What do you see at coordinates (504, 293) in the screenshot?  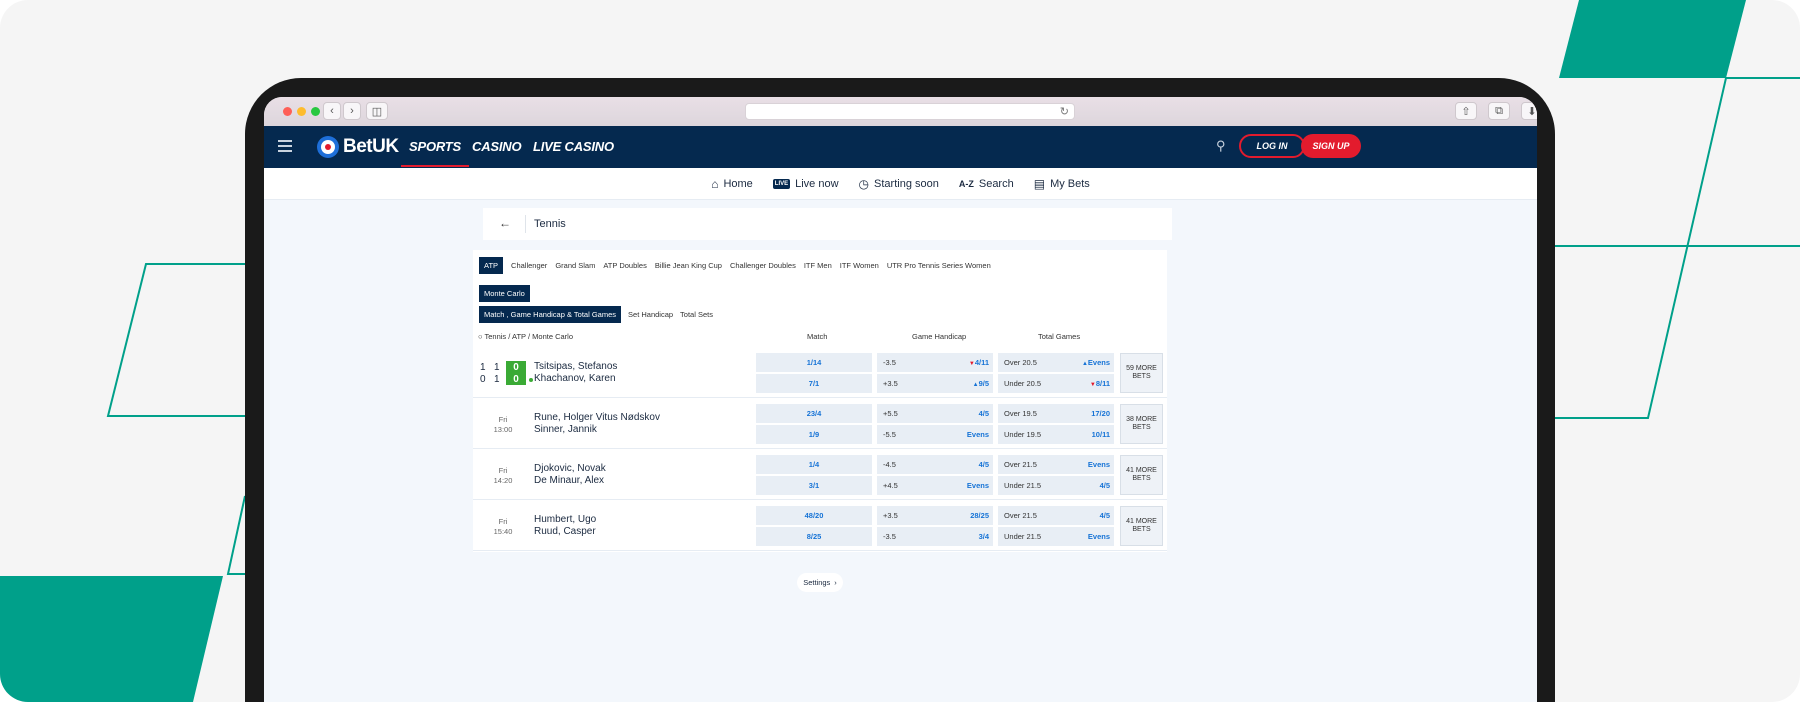 I see `tournament-chip: Monte Carlo` at bounding box center [504, 293].